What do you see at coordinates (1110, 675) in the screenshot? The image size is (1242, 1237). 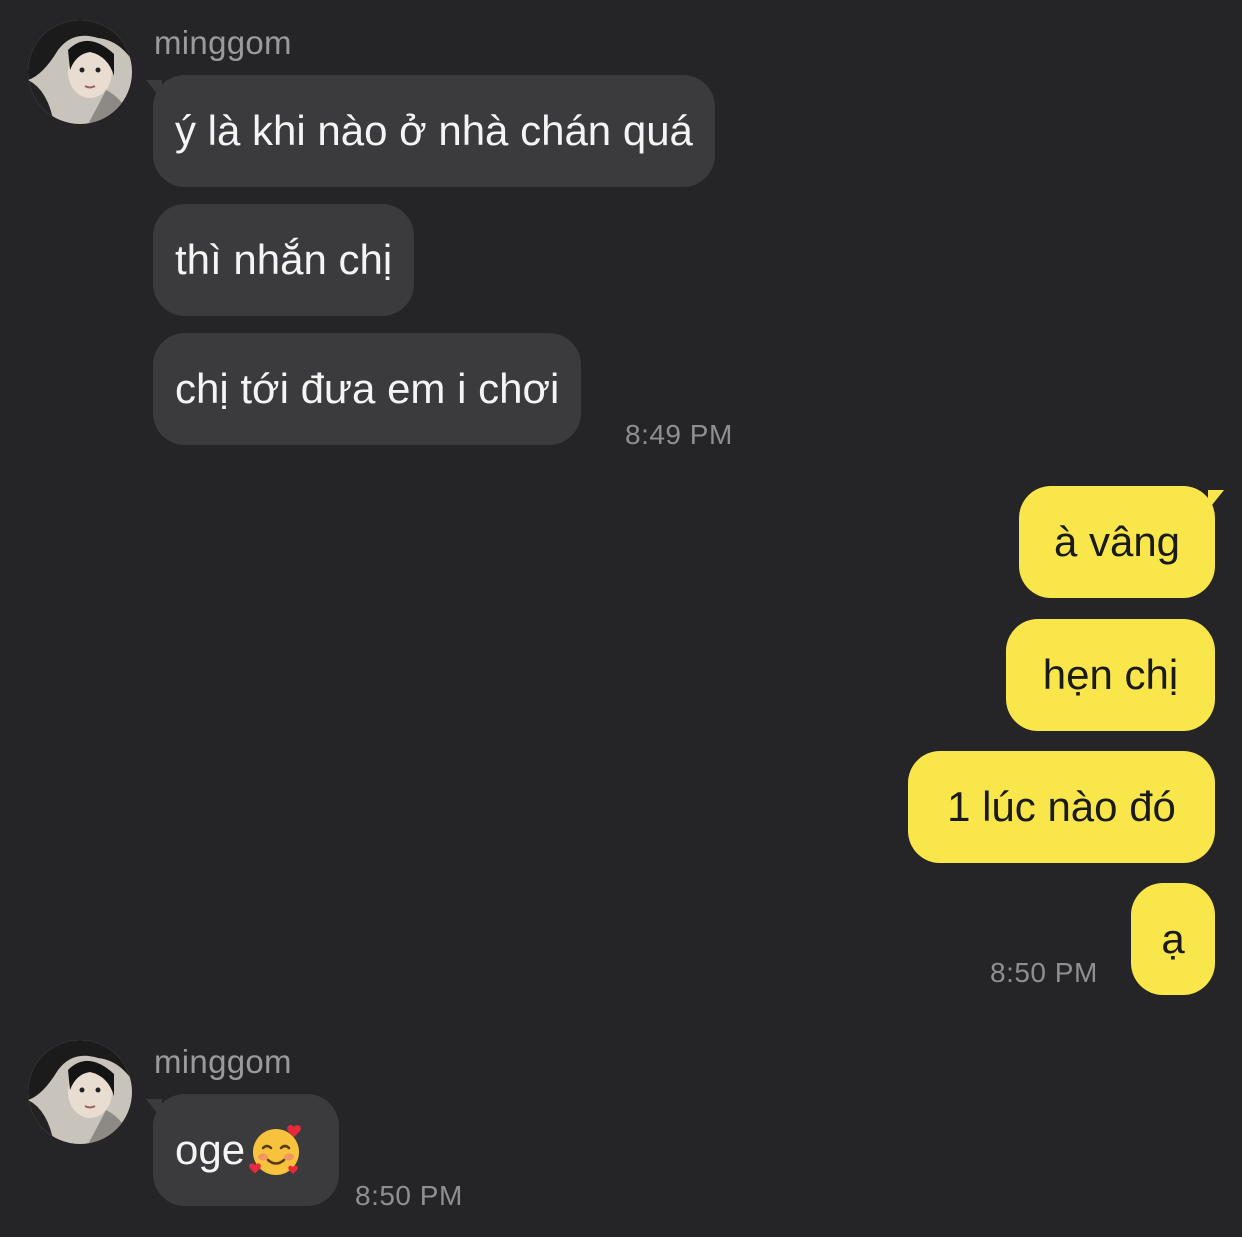 I see `message-bubble-outgoing: hẹn chị` at bounding box center [1110, 675].